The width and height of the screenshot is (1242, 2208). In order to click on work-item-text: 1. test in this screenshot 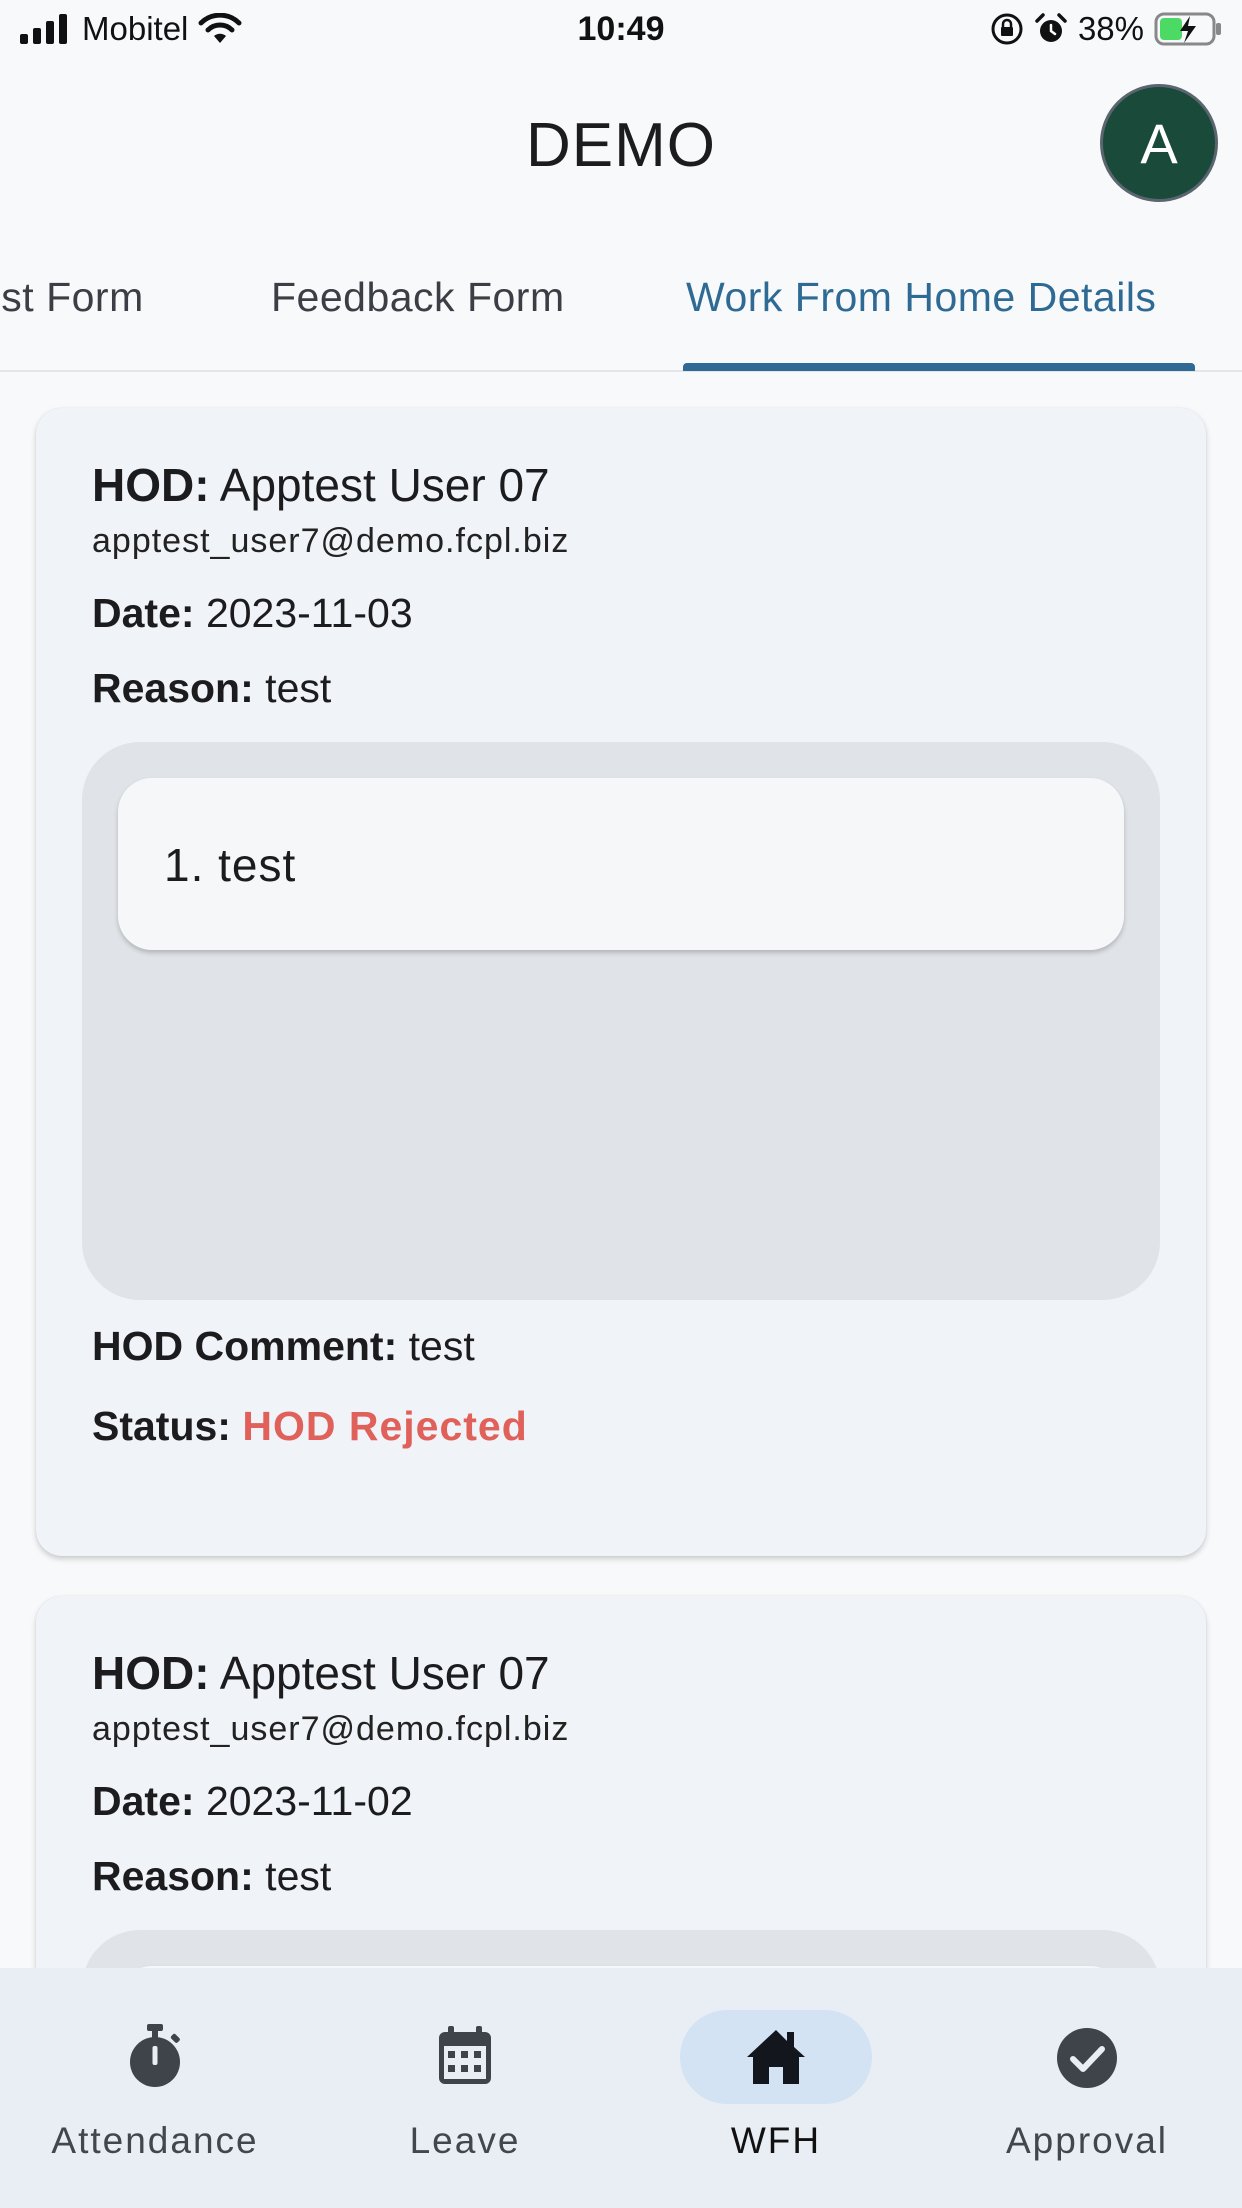, I will do `click(230, 865)`.